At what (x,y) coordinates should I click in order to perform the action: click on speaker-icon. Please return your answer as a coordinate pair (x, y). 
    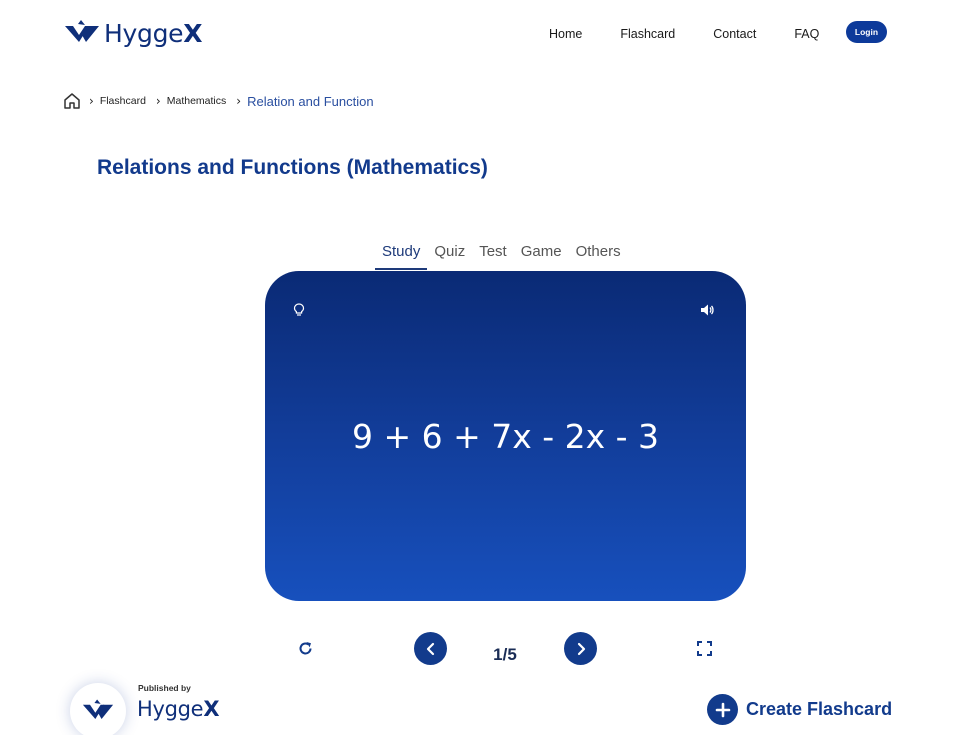
    Looking at the image, I should click on (707, 310).